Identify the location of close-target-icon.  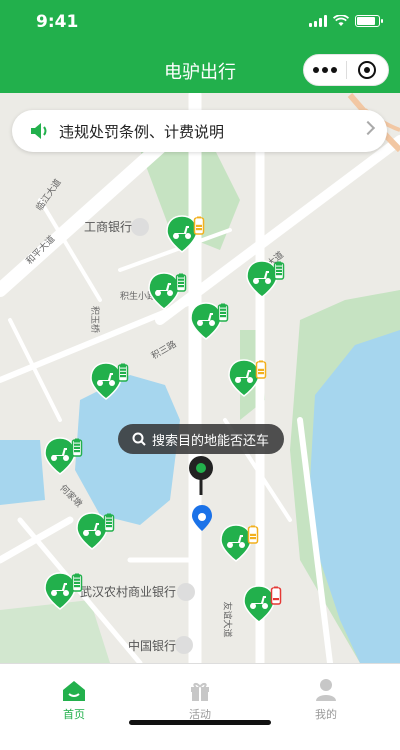
(367, 70).